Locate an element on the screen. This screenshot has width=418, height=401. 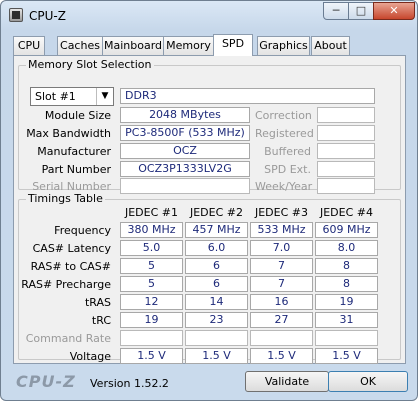
window-title: CPU-Z is located at coordinates (47, 16).